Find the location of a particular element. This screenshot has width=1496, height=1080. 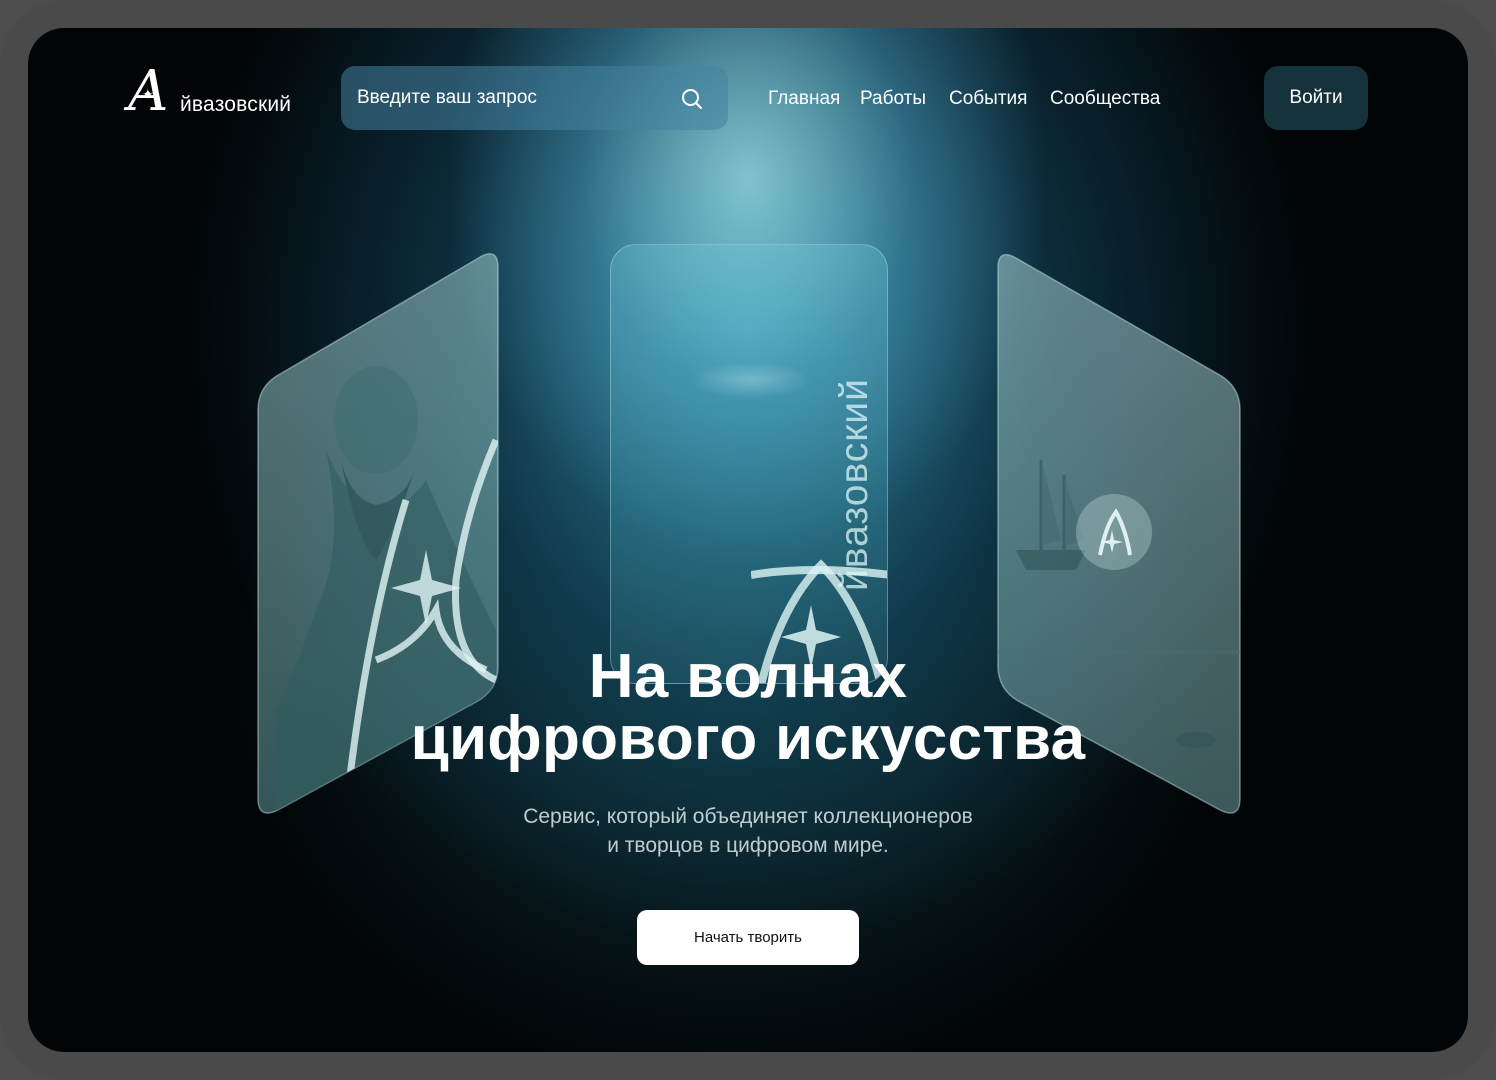

card-center-label: йвазовский is located at coordinates (854, 484).